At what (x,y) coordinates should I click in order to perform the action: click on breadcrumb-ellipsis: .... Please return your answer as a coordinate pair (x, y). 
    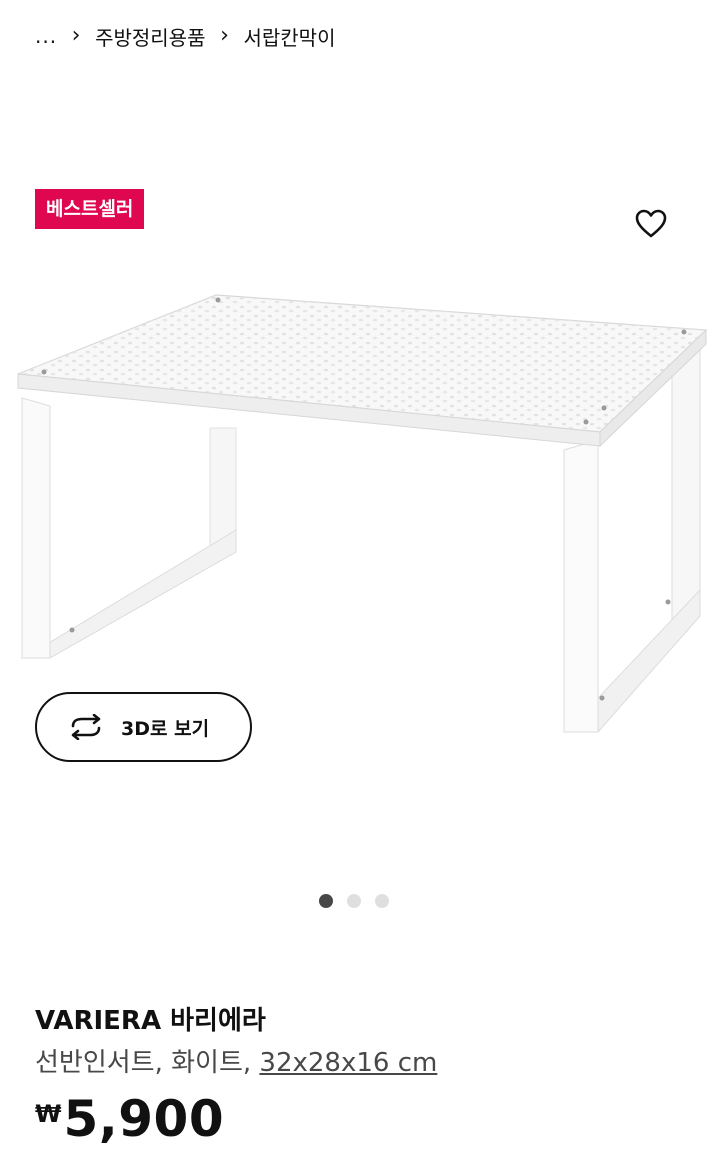
    Looking at the image, I should click on (46, 36).